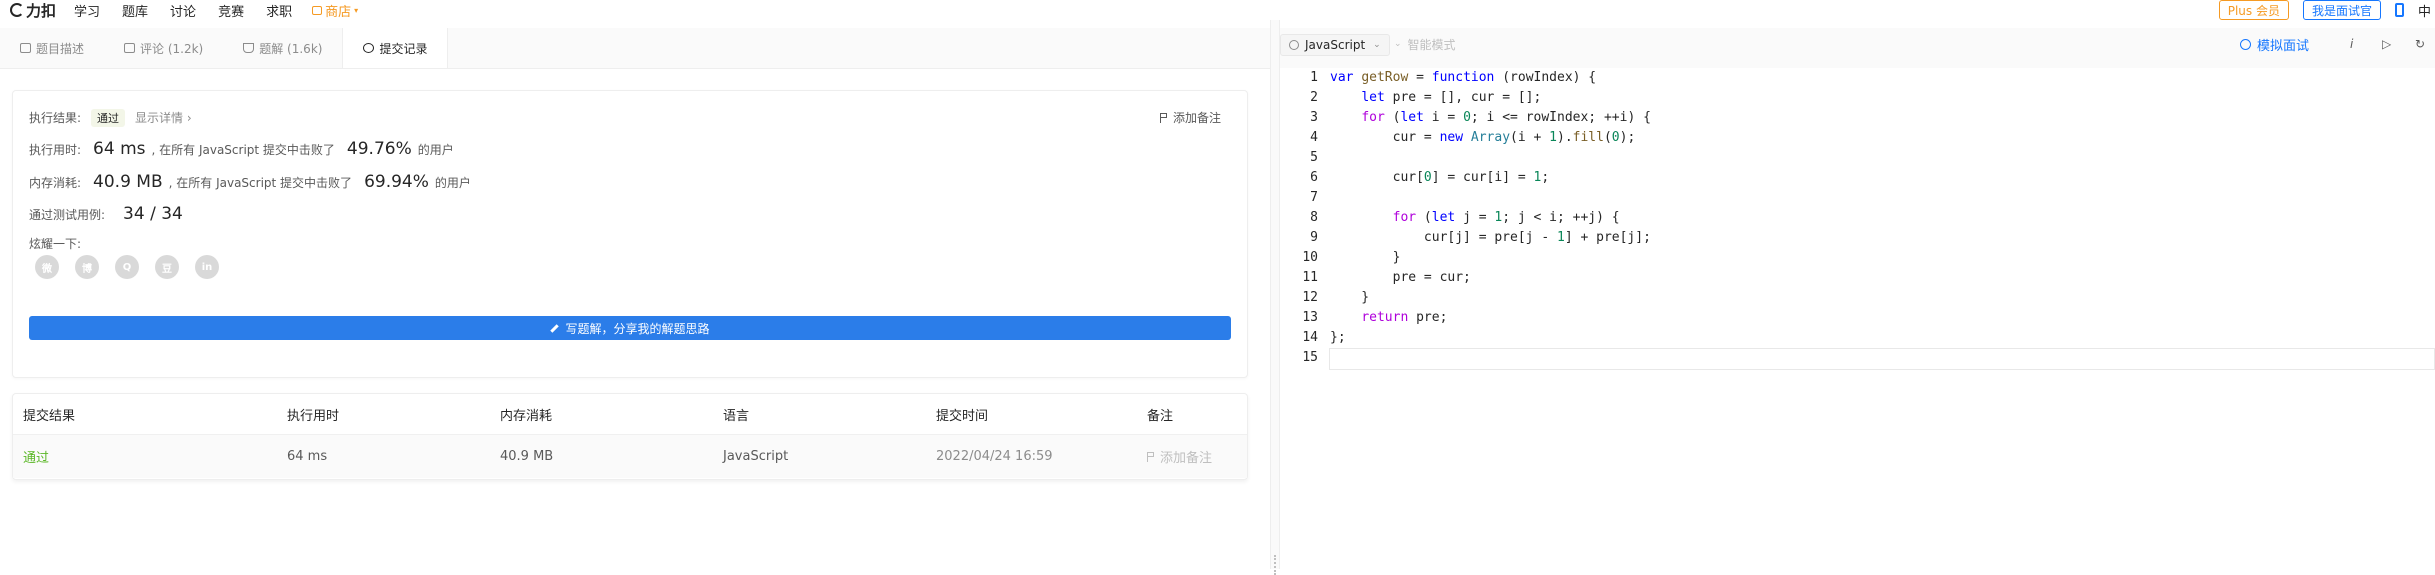 Image resolution: width=2435 pixels, height=575 pixels. What do you see at coordinates (163, 117) in the screenshot?
I see `show-details-link: 显示详情 ›` at bounding box center [163, 117].